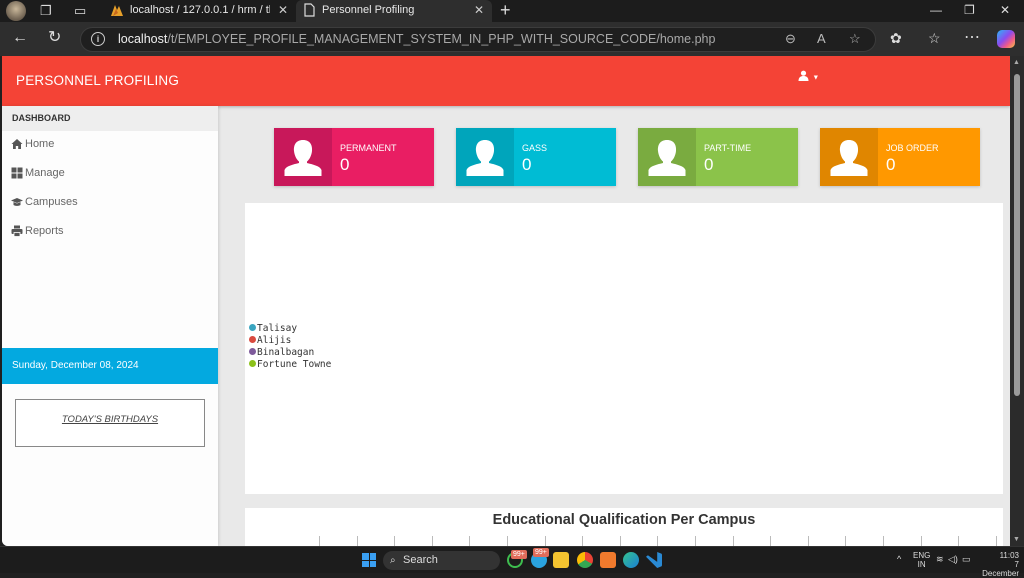 The image size is (1024, 578). Describe the element at coordinates (953, 559) in the screenshot. I see `volume-icon: ◁)` at that location.